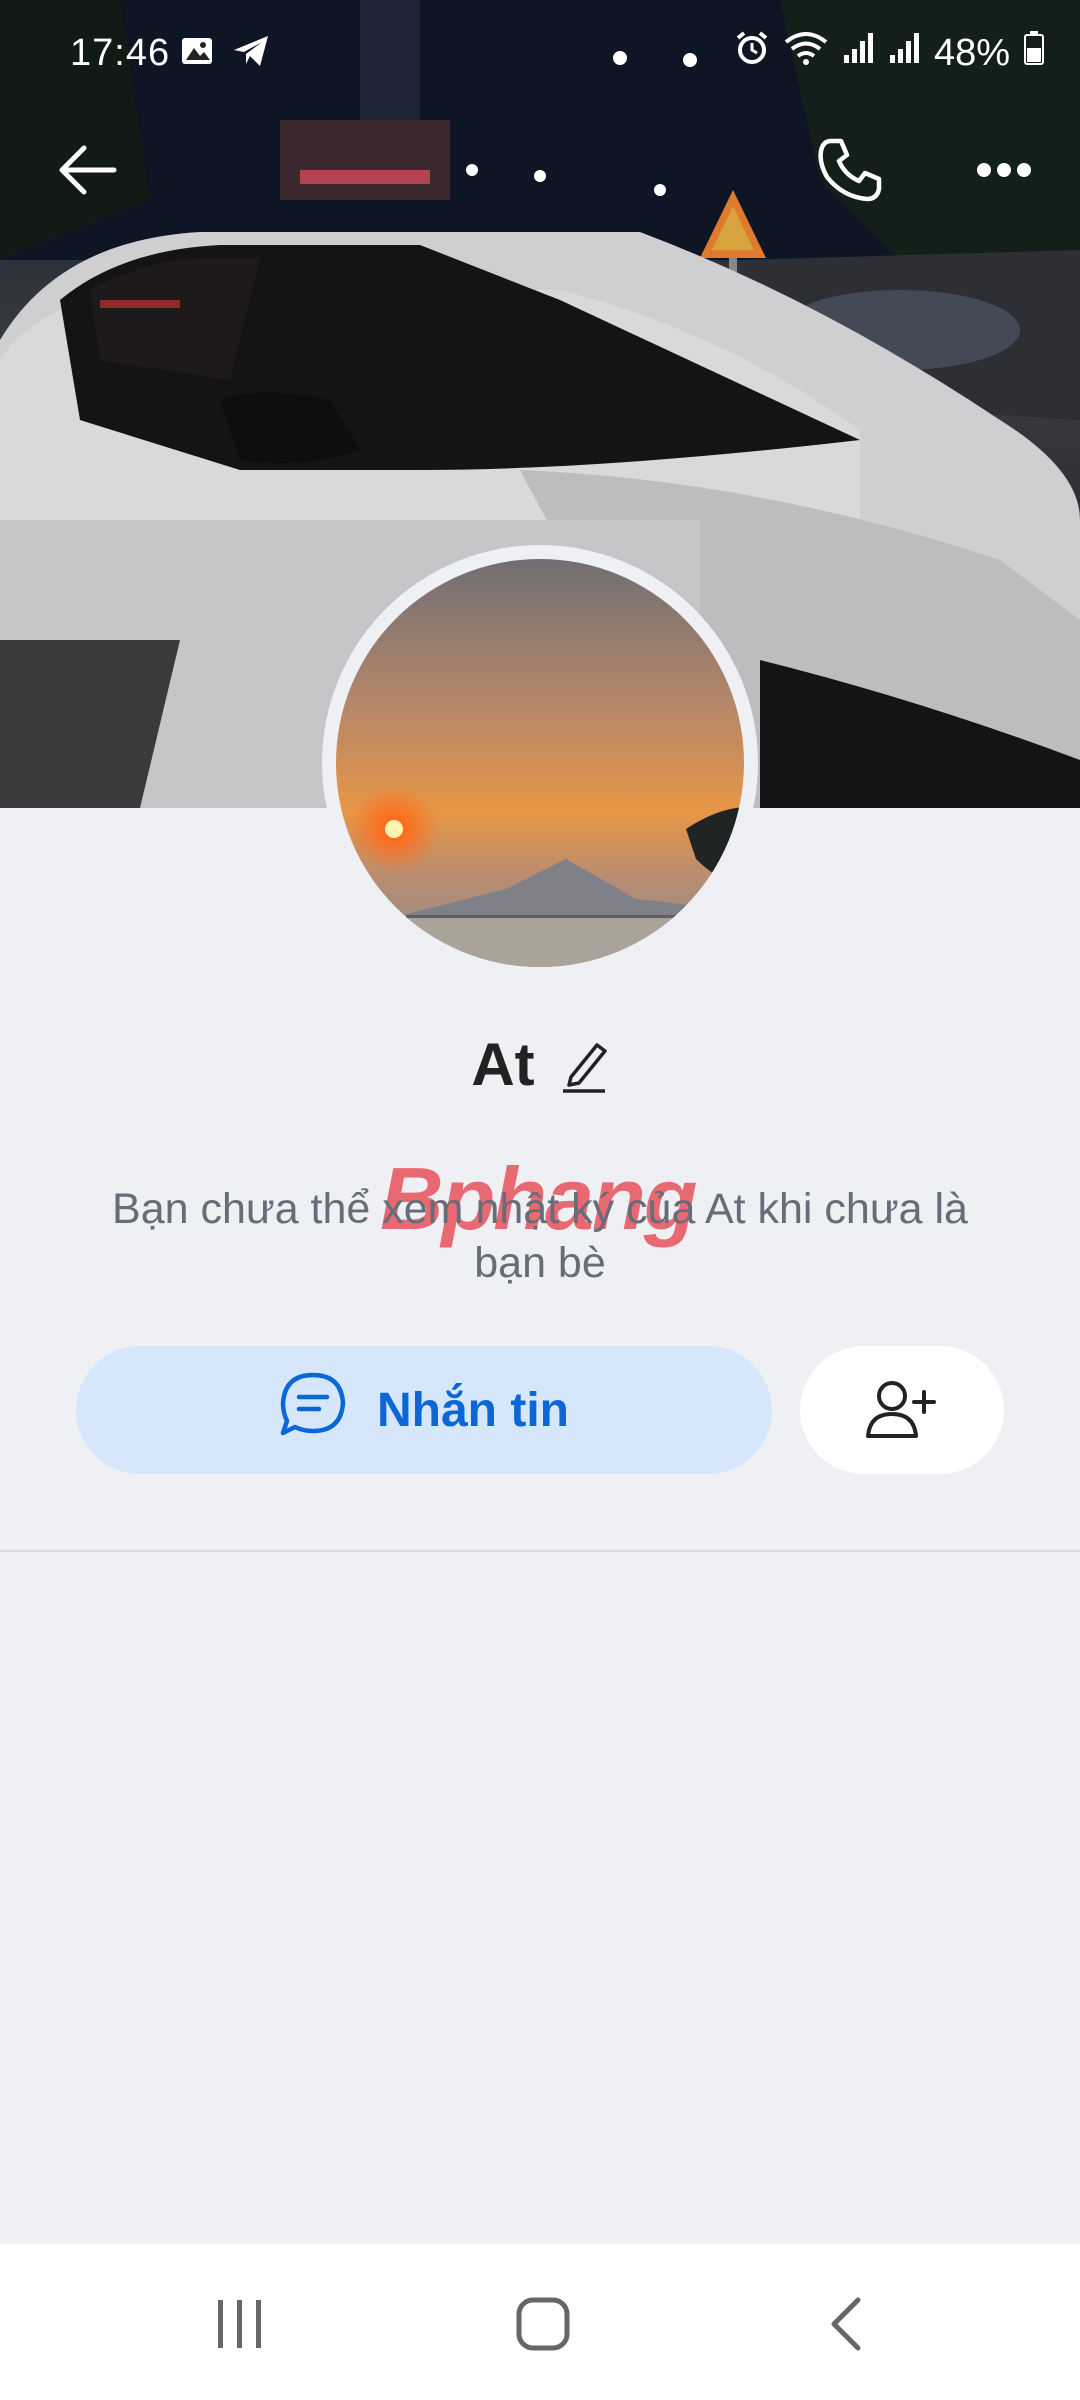 Image resolution: width=1080 pixels, height=2400 pixels. Describe the element at coordinates (543, 2324) in the screenshot. I see `home-icon` at that location.